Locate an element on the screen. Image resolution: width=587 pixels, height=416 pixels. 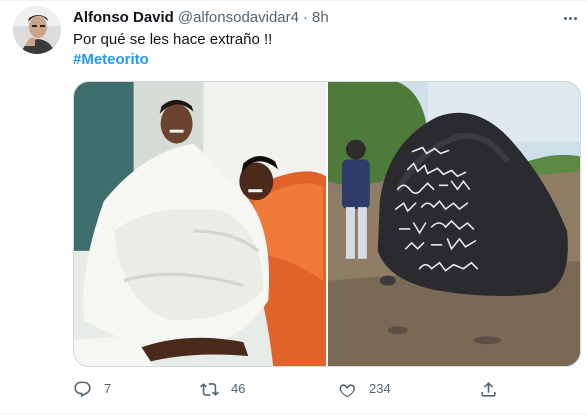
retweet-icon is located at coordinates (209, 389).